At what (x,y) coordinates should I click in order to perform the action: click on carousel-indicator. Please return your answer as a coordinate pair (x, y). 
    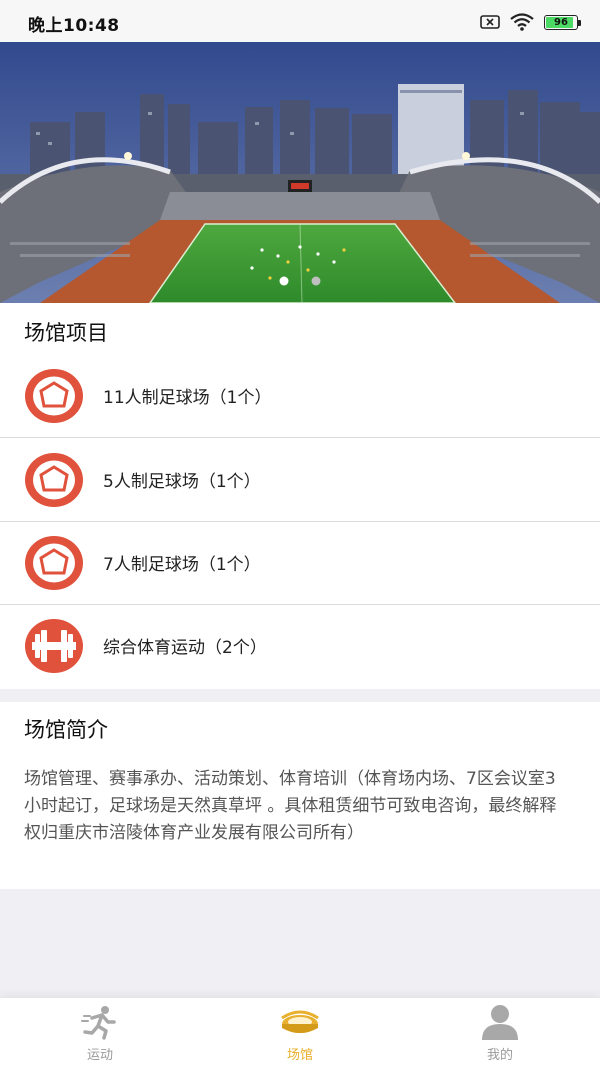
    Looking at the image, I should click on (300, 281).